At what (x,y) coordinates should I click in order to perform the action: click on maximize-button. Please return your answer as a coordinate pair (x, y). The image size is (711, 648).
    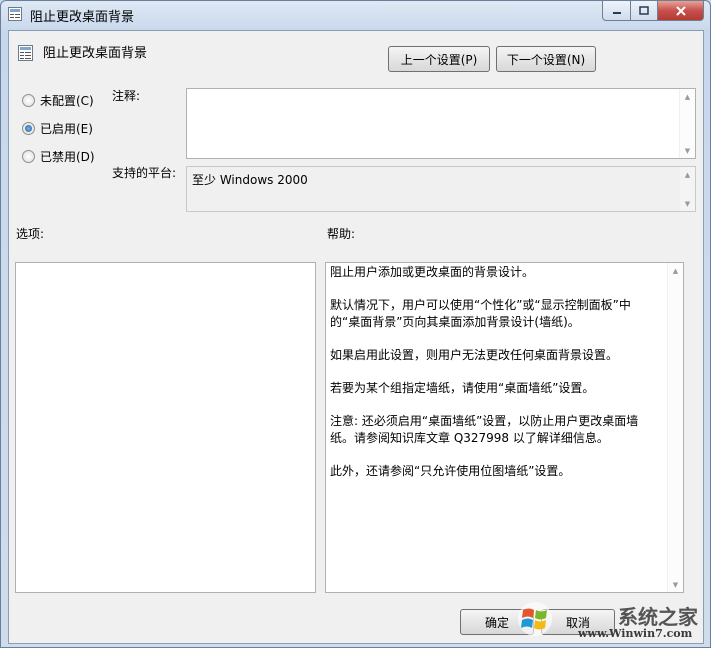
    Looking at the image, I should click on (644, 11).